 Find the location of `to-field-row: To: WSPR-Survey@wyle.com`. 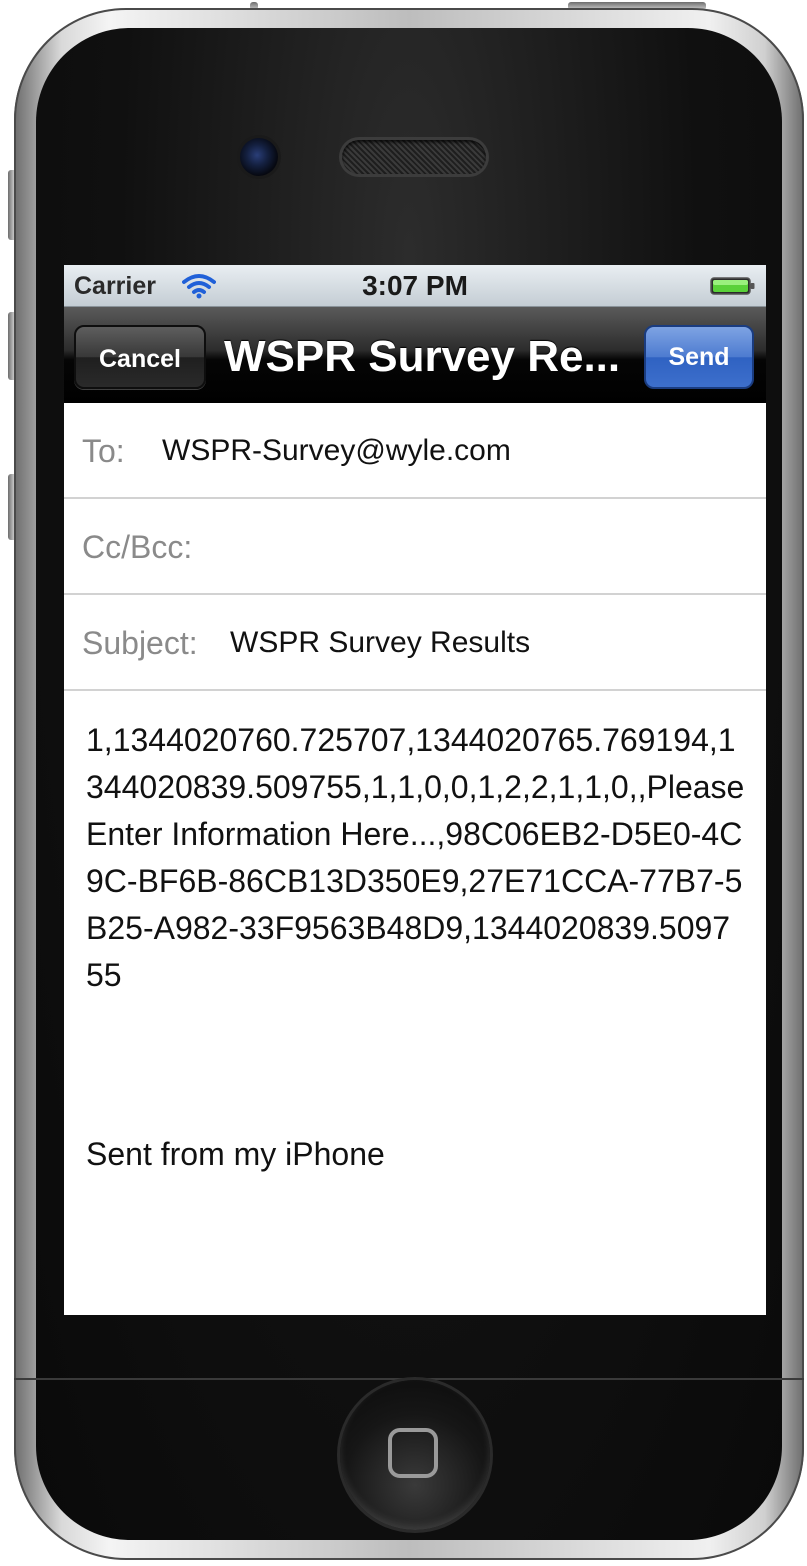

to-field-row: To: WSPR-Survey@wyle.com is located at coordinates (415, 451).